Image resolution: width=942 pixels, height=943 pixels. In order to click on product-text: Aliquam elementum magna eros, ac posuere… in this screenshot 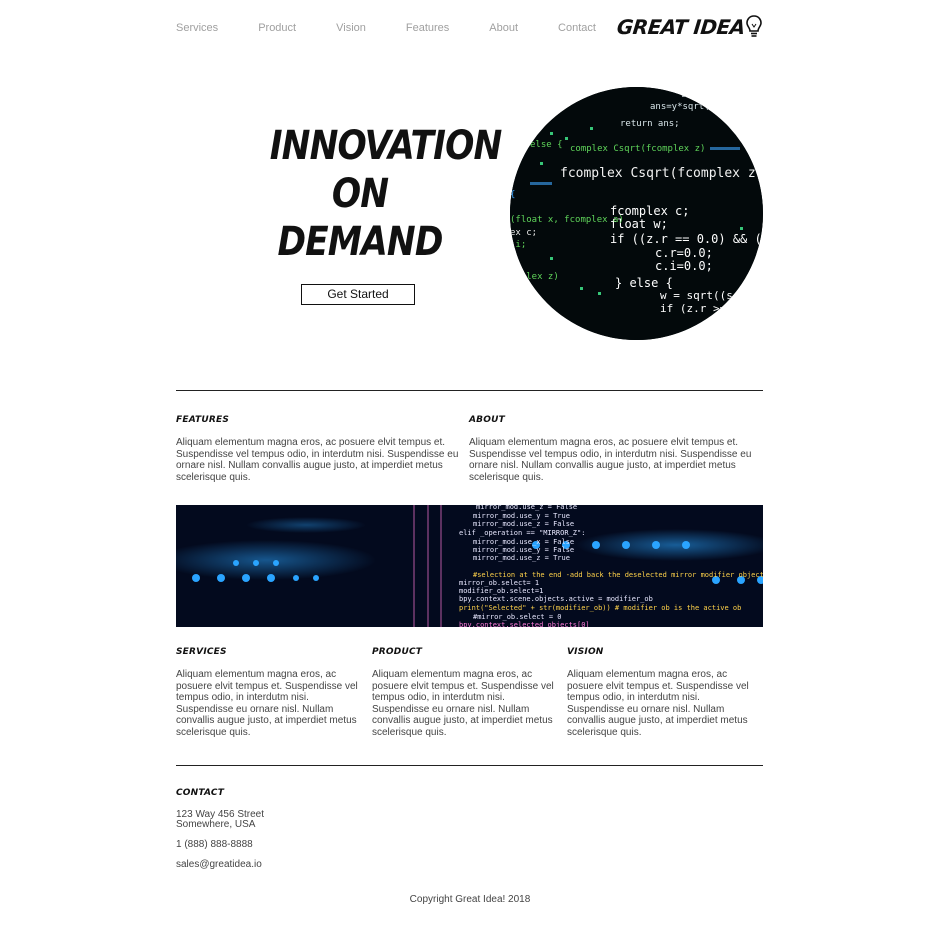, I will do `click(463, 703)`.